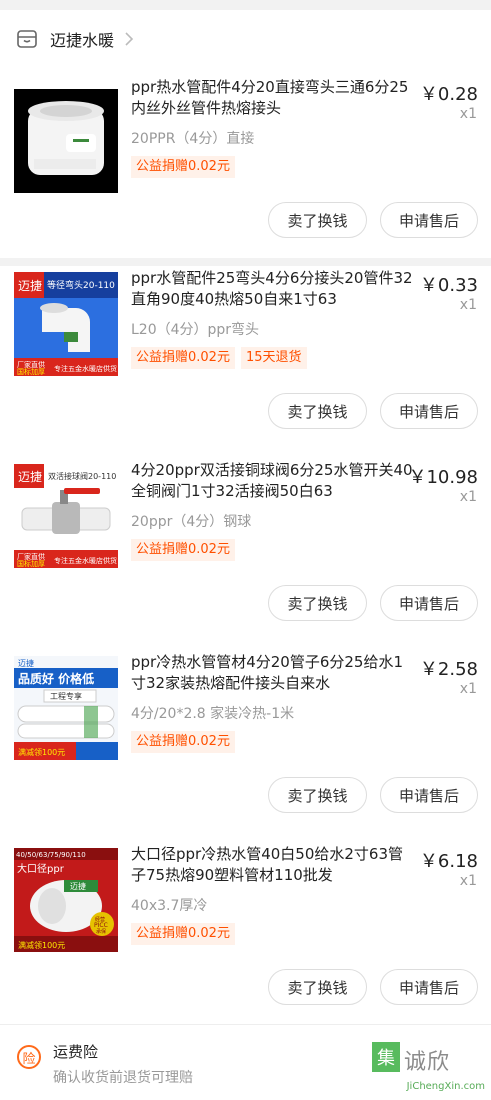 The height and width of the screenshot is (1100, 491). What do you see at coordinates (41, 868) in the screenshot?
I see `image-caption: 大口径ppr` at bounding box center [41, 868].